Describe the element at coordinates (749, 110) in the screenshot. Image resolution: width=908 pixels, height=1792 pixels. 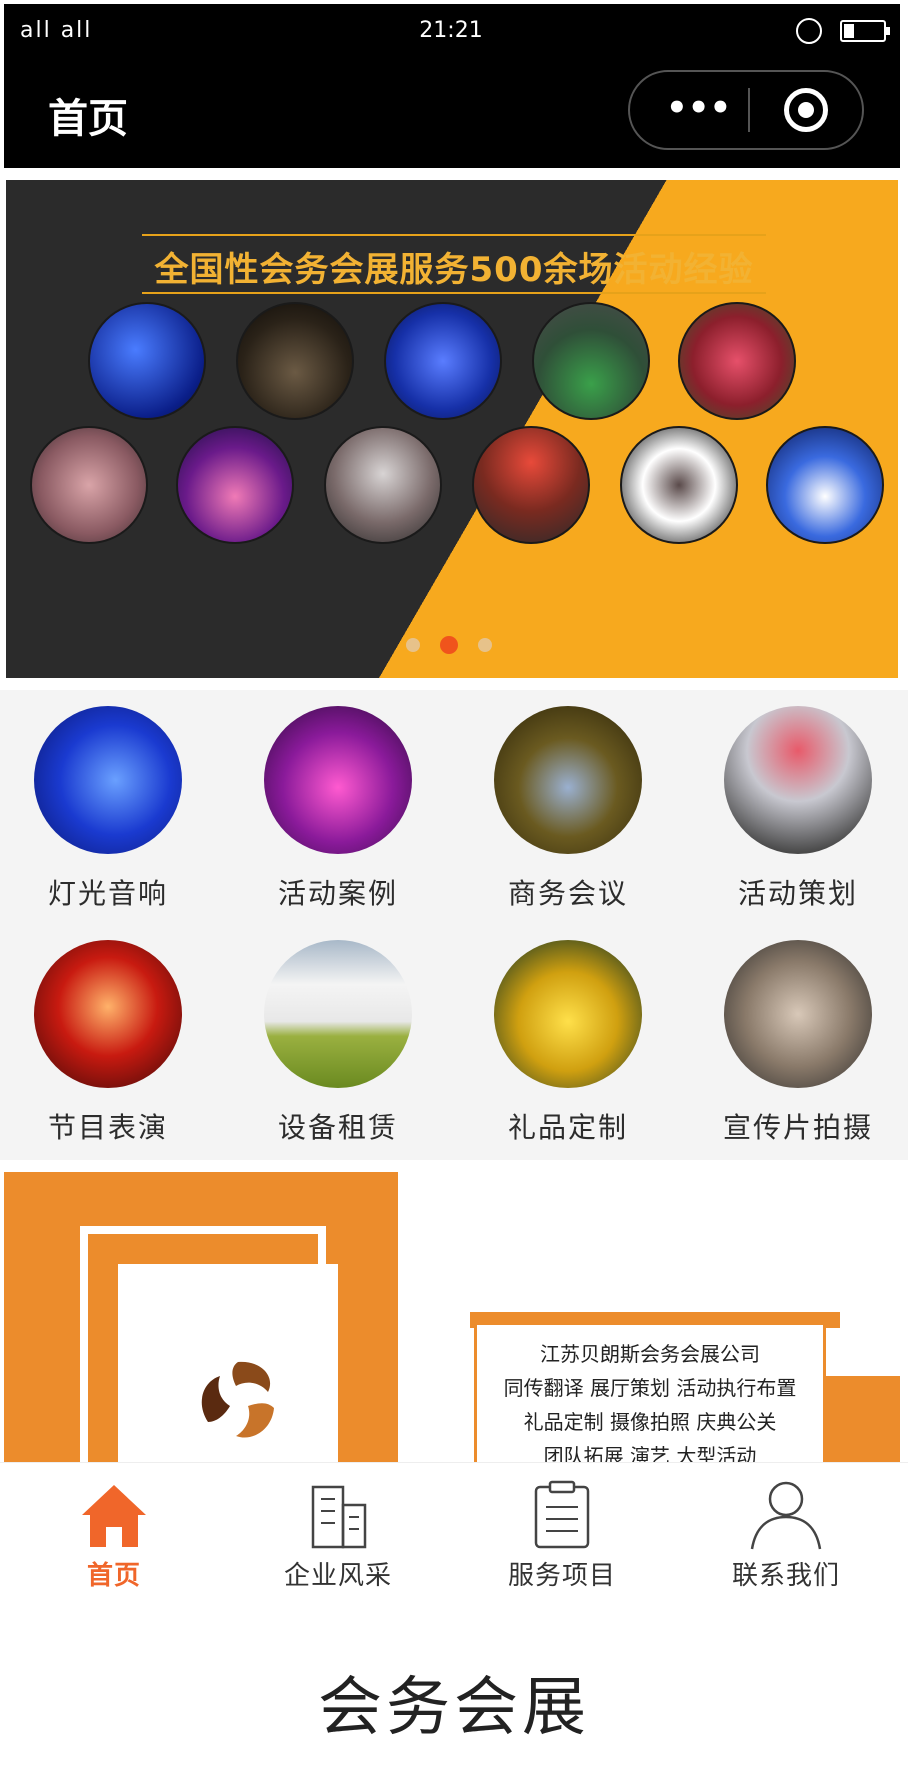
I see `capsule-divider` at that location.